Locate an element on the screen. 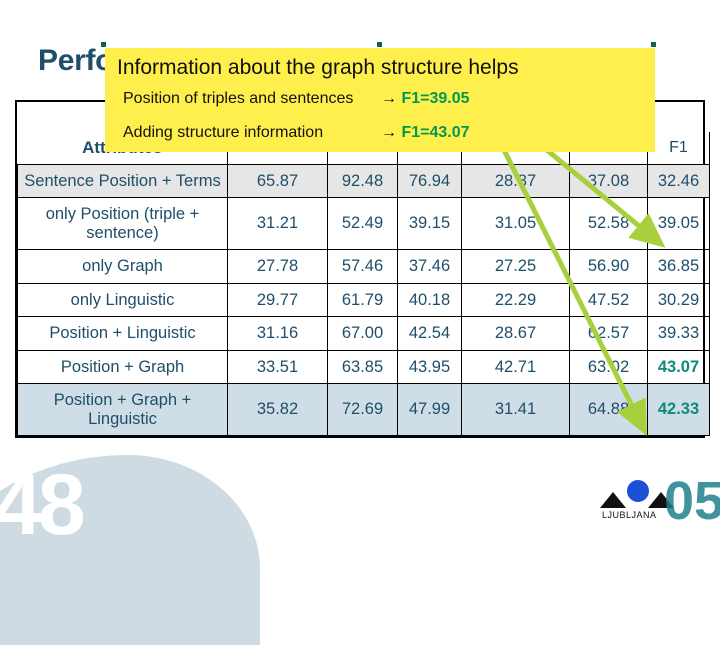 Image resolution: width=720 pixels, height=645 pixels. table-cell-value: 35.82 is located at coordinates (277, 410).